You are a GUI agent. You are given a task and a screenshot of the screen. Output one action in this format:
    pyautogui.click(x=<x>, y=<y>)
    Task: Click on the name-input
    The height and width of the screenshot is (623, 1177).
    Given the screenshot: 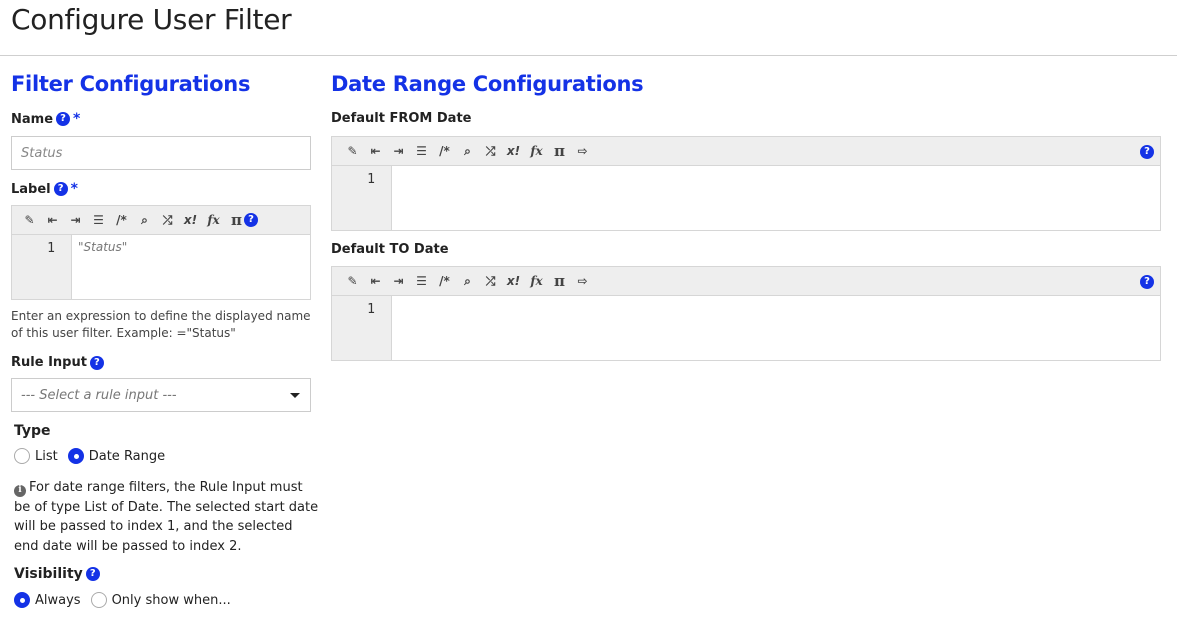 What is the action you would take?
    pyautogui.click(x=161, y=153)
    